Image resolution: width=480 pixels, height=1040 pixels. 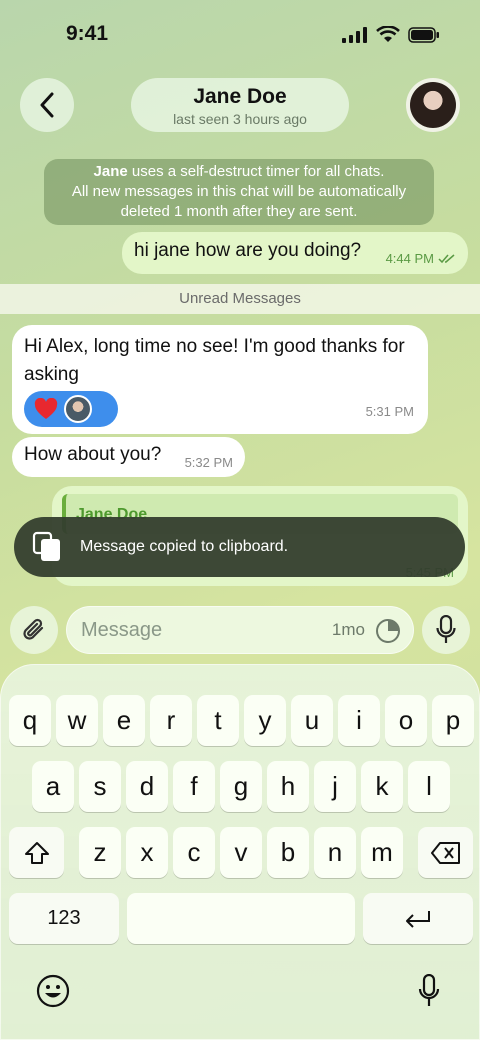 What do you see at coordinates (453, 720) in the screenshot?
I see `key-p: p` at bounding box center [453, 720].